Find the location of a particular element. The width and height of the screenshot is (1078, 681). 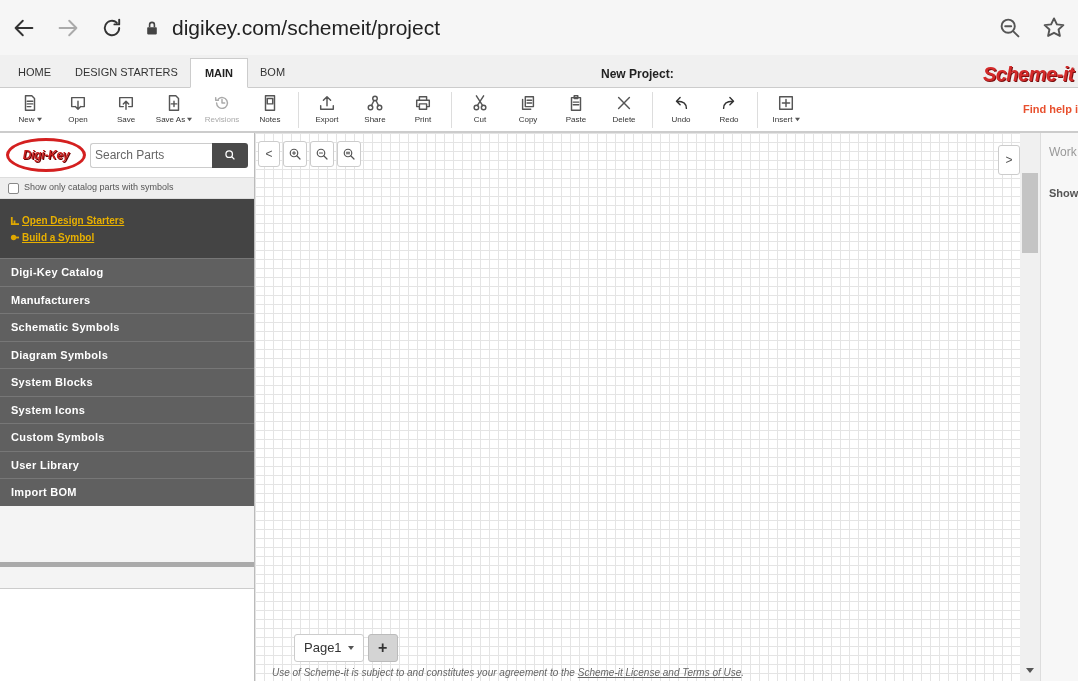

tab: DESIGN STARTERS is located at coordinates (126, 72).